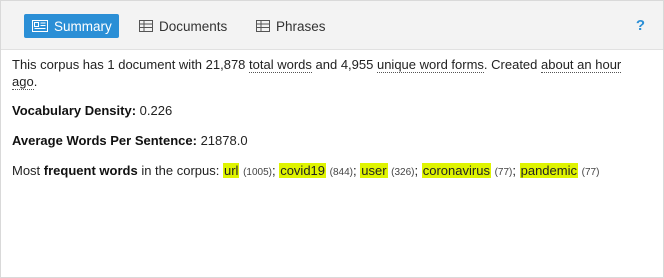 This screenshot has width=664, height=278. What do you see at coordinates (344, 64) in the screenshot?
I see `summary-text-2: and 4,955` at bounding box center [344, 64].